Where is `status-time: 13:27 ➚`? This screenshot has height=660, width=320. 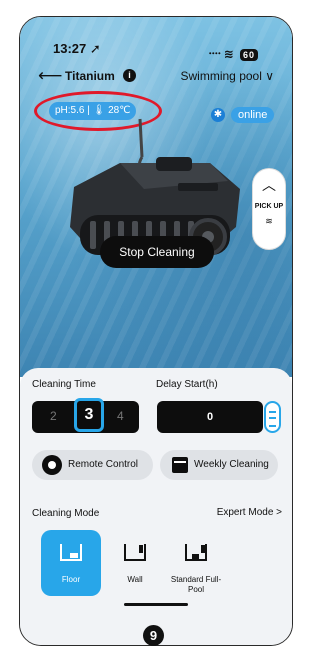 status-time: 13:27 ➚ is located at coordinates (77, 48).